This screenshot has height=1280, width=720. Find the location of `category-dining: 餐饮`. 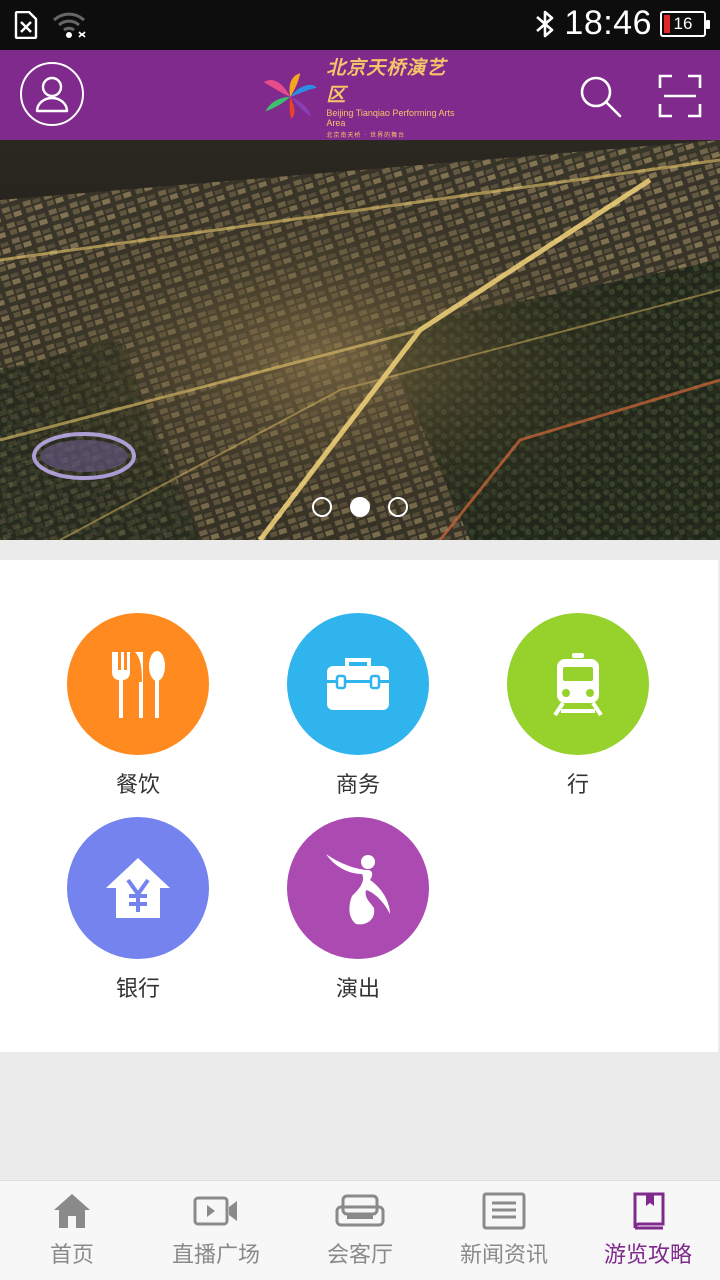

category-dining: 餐饮 is located at coordinates (138, 706).